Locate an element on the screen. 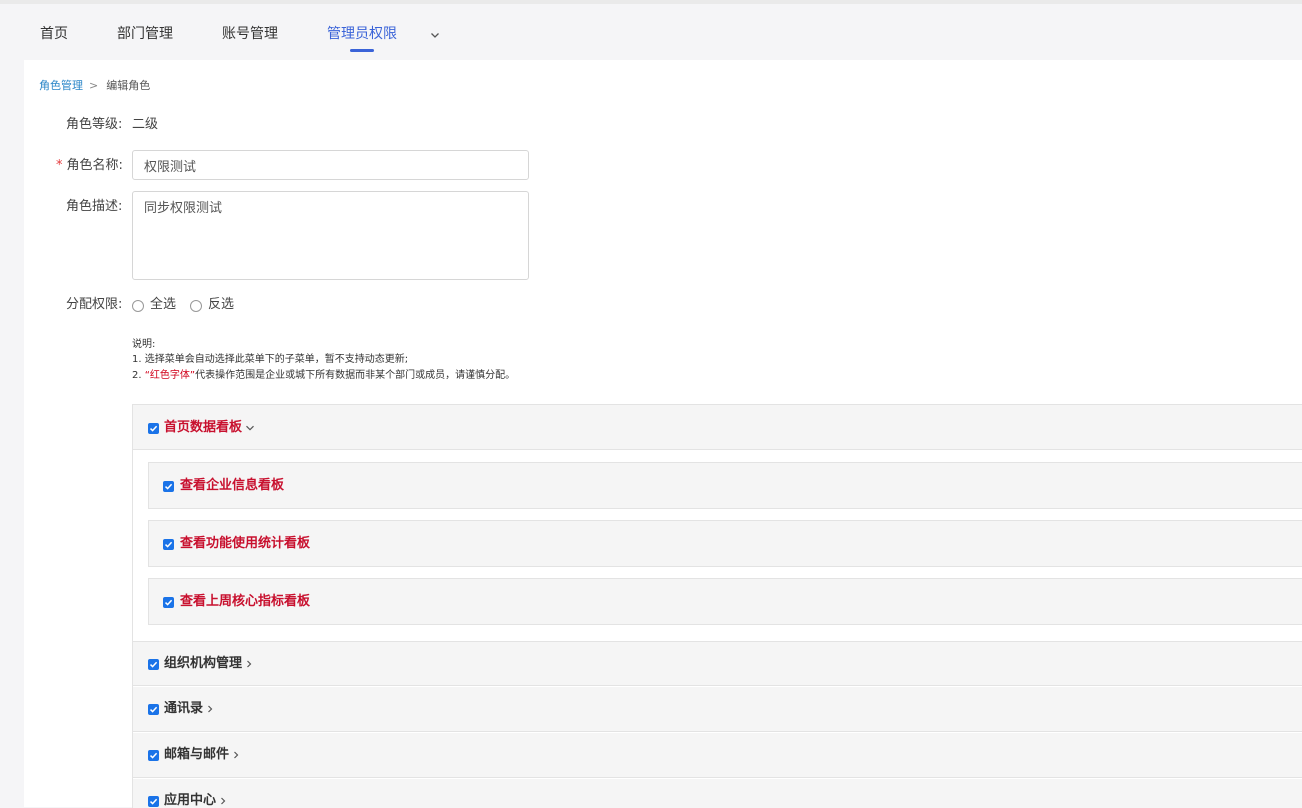 Image resolution: width=1302 pixels, height=808 pixels. note-line-1: 1. 选择菜单会自动选择此菜单下的子菜单，暂不支持动态更新; is located at coordinates (270, 359).